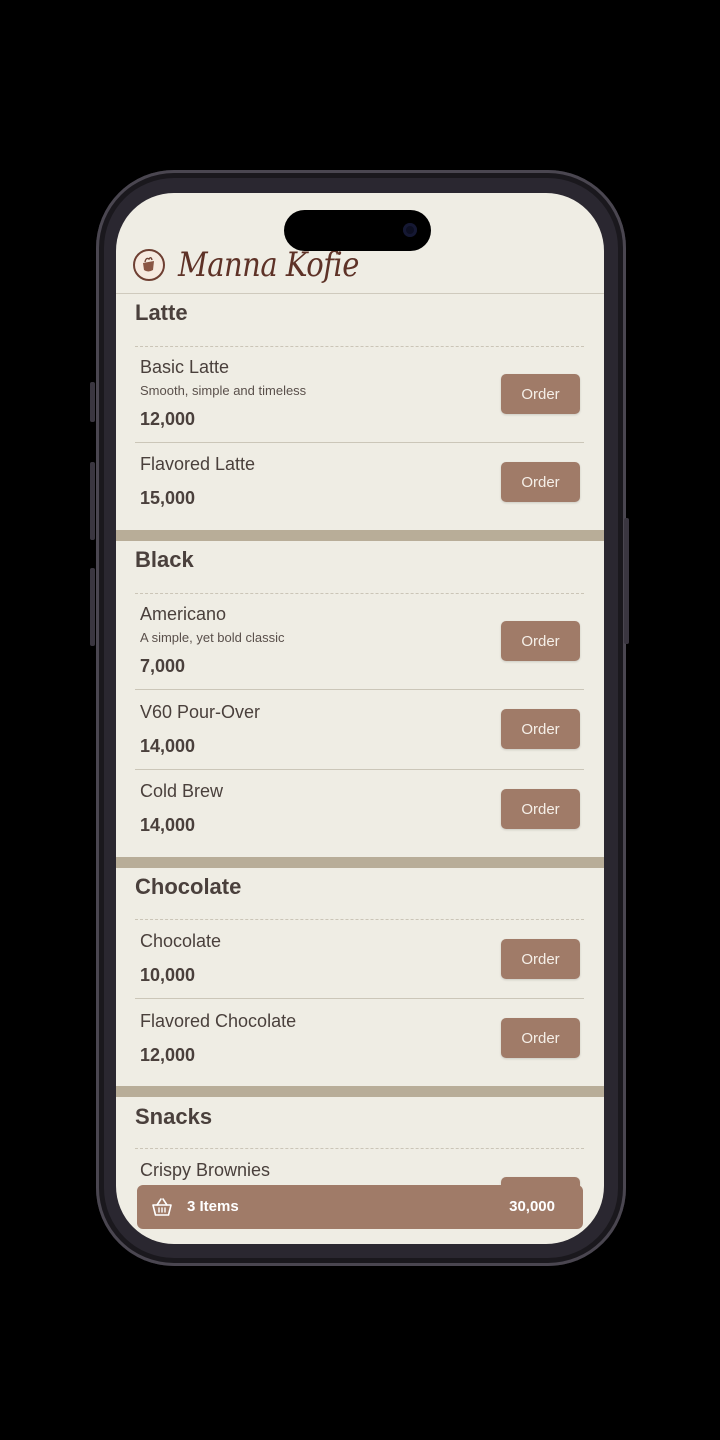  What do you see at coordinates (149, 265) in the screenshot?
I see `coffee-cup-logo-icon` at bounding box center [149, 265].